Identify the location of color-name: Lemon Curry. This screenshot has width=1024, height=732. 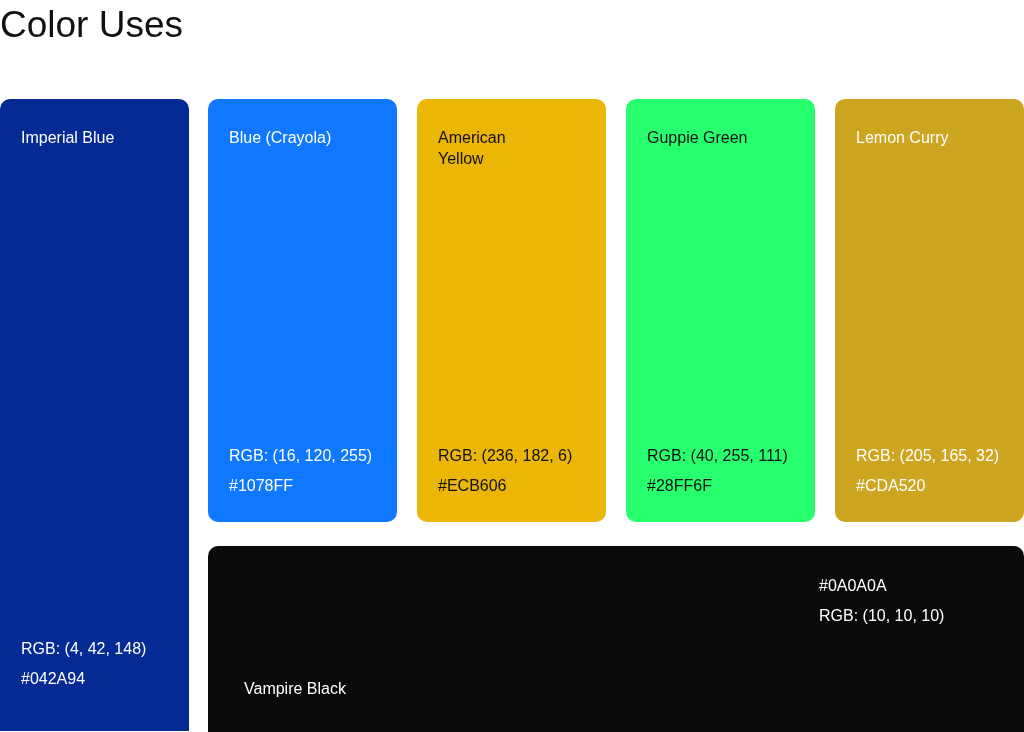
(903, 138).